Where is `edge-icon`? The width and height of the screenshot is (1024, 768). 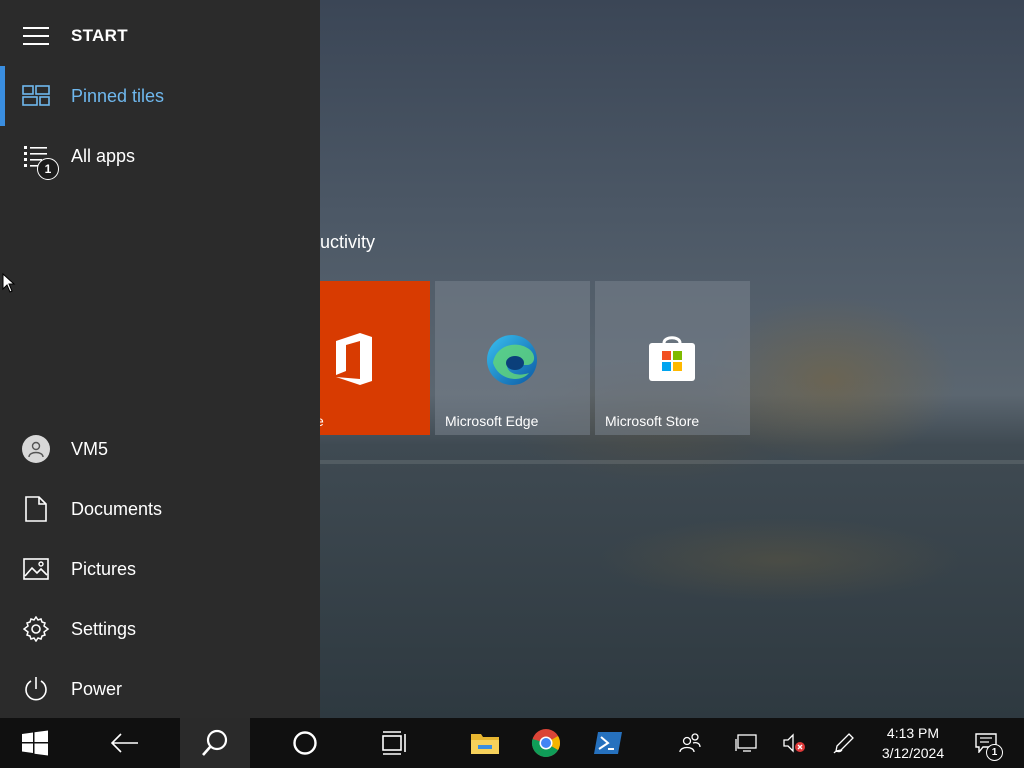
edge-icon is located at coordinates (512, 362).